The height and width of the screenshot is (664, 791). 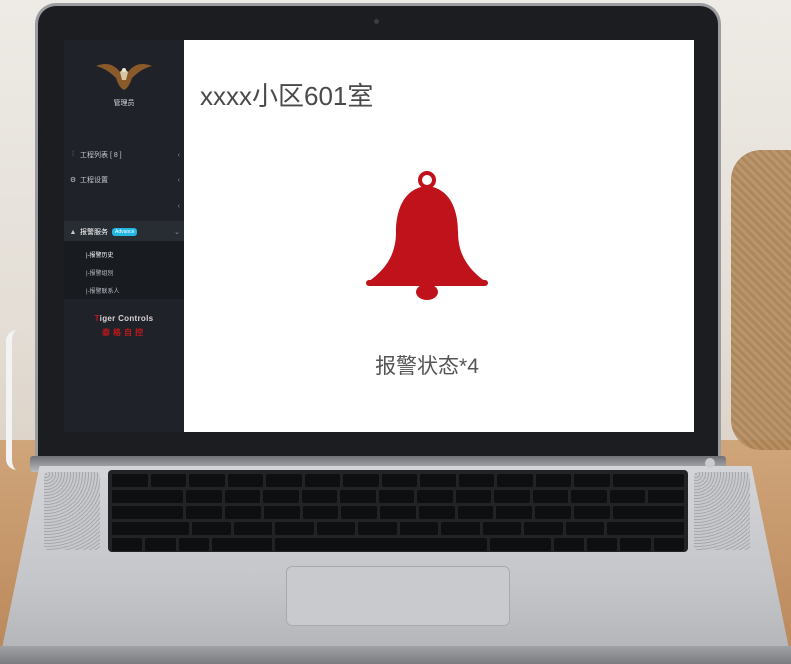 I want to click on trackpad, so click(x=398, y=596).